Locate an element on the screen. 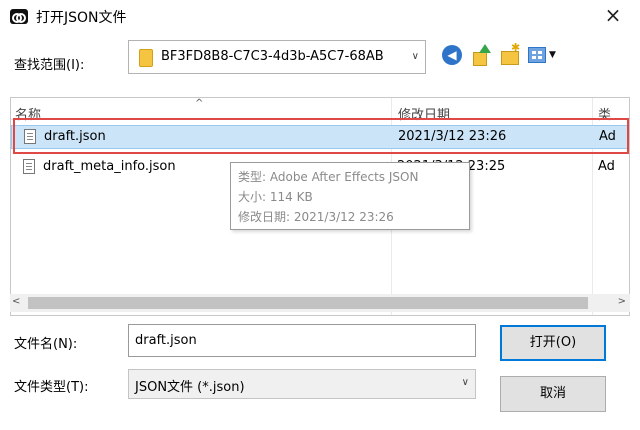 The height and width of the screenshot is (430, 640). file-icon is located at coordinates (29, 166).